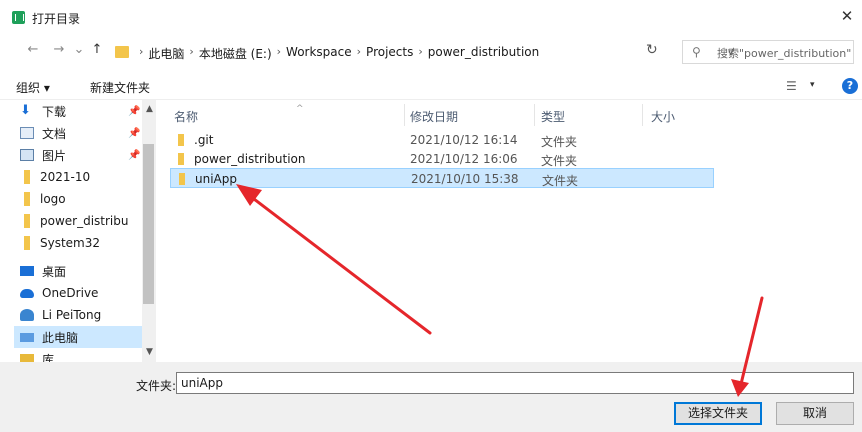  What do you see at coordinates (465, 179) in the screenshot?
I see `file-modified: 2021/10/10 15:38` at bounding box center [465, 179].